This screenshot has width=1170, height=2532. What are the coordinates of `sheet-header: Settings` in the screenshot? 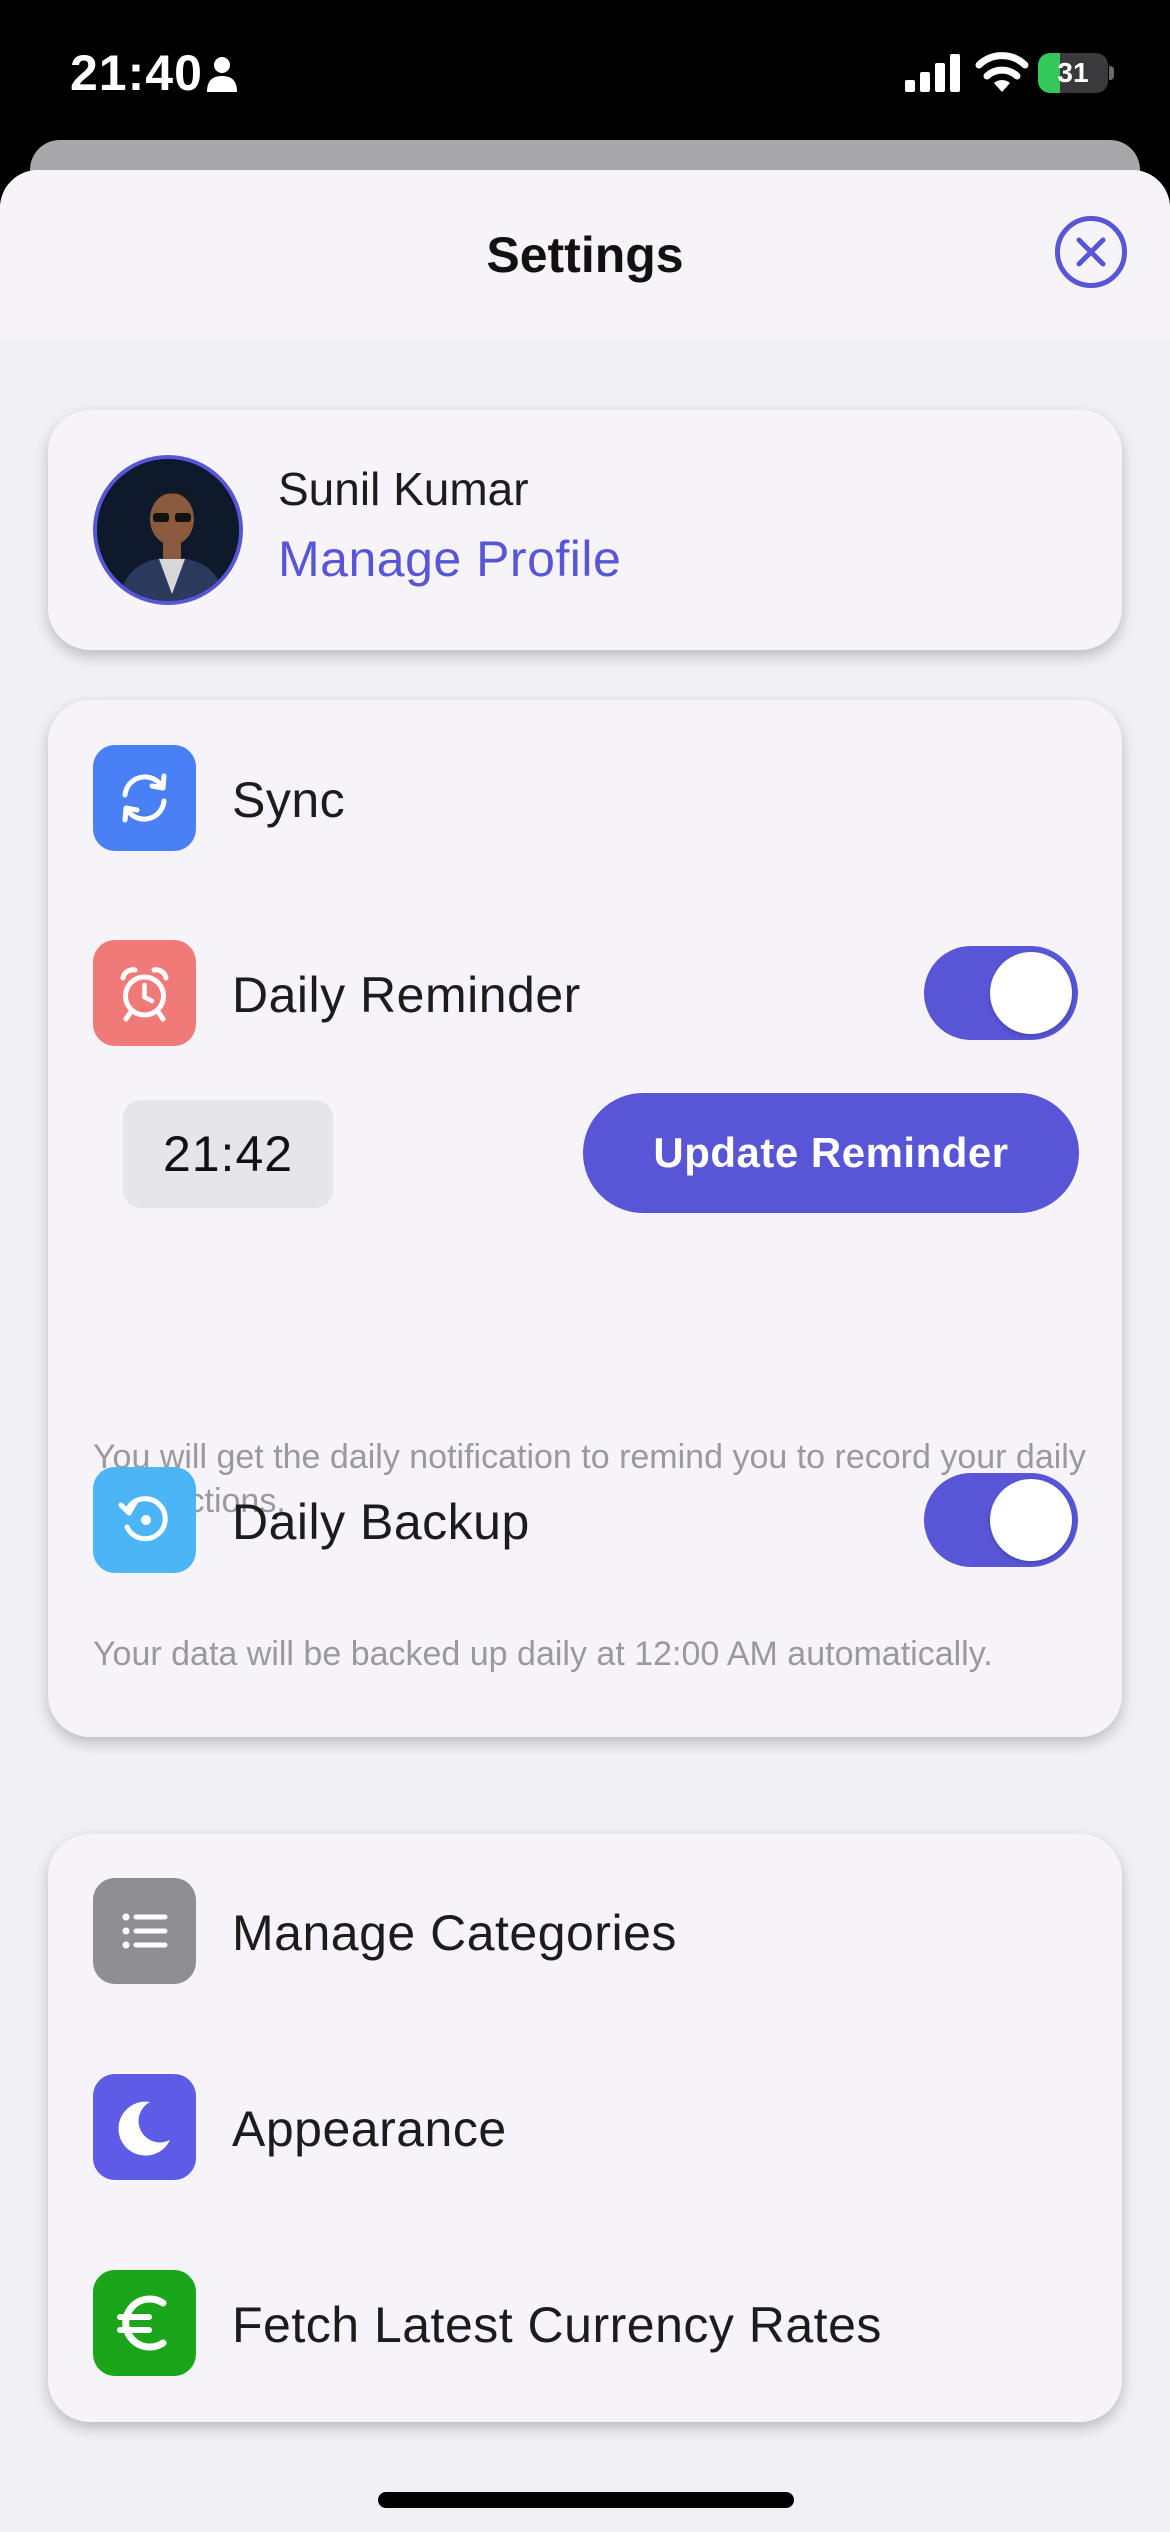 It's located at (585, 254).